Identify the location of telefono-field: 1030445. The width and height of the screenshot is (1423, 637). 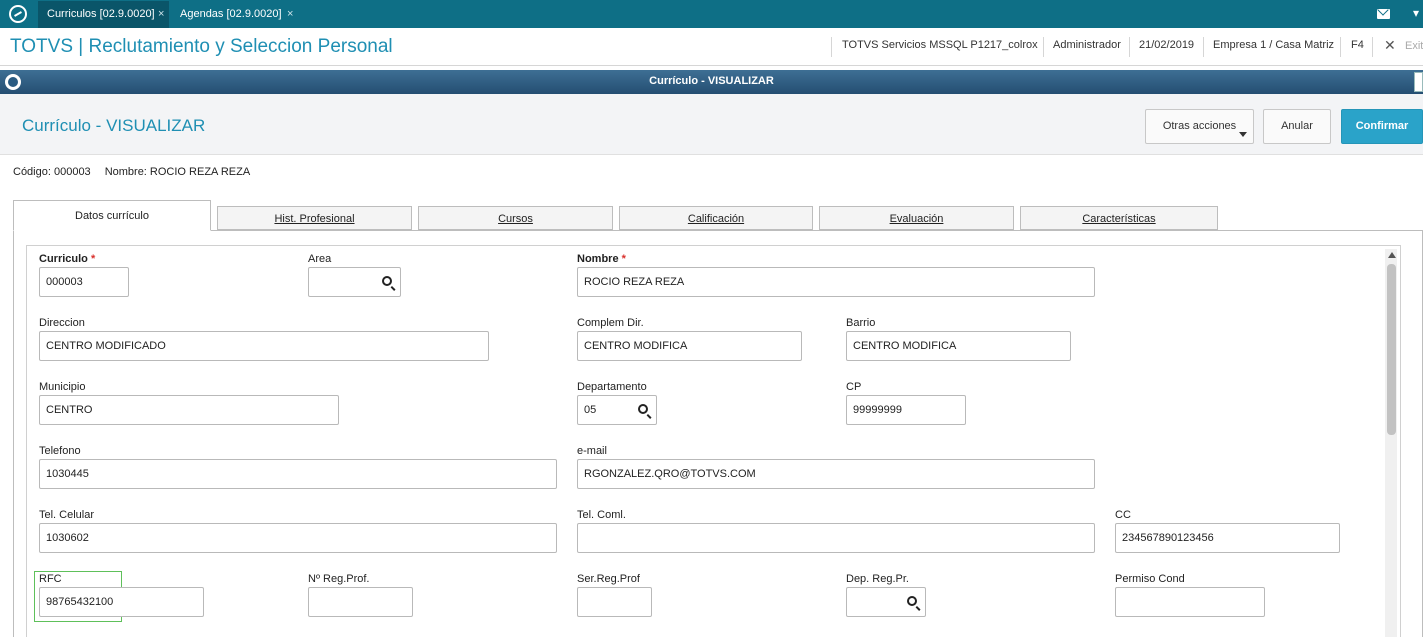
(298, 474).